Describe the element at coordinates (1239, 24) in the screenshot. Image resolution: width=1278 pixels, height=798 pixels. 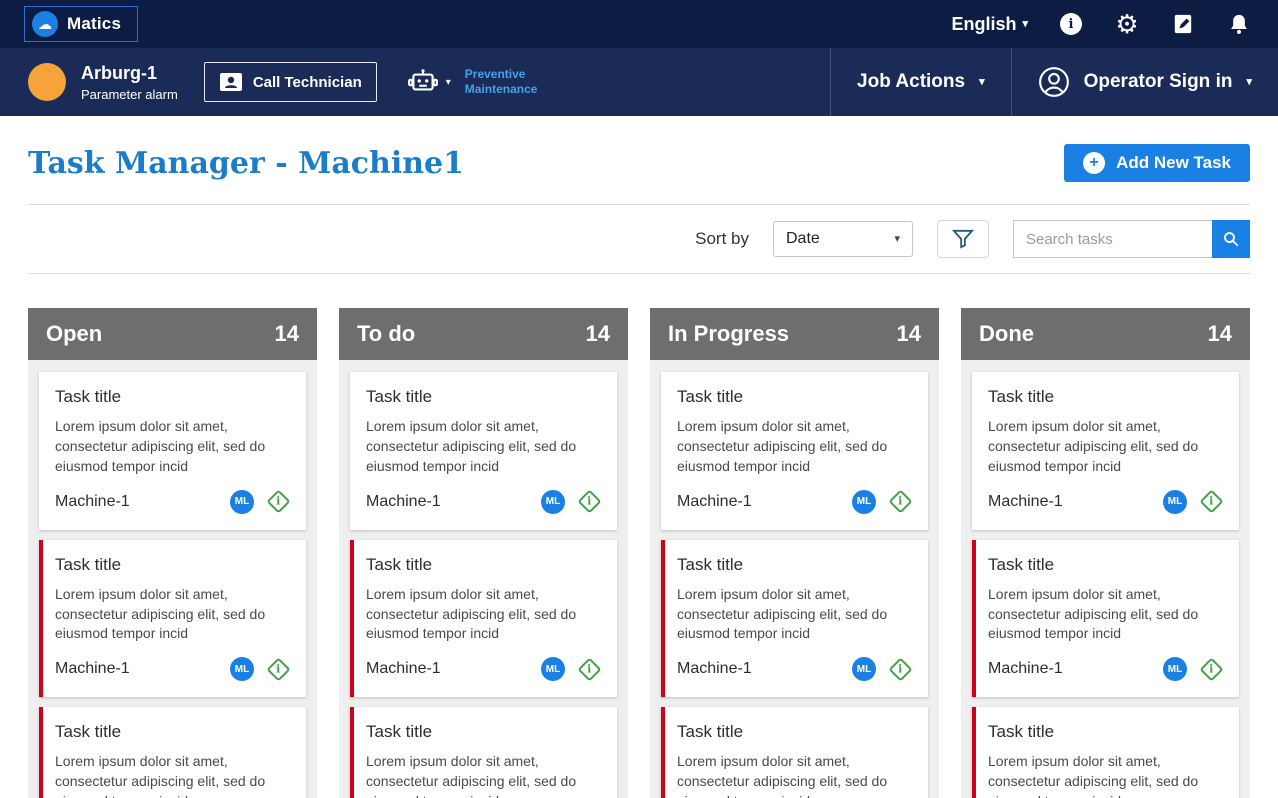
I see `bell-icon` at that location.